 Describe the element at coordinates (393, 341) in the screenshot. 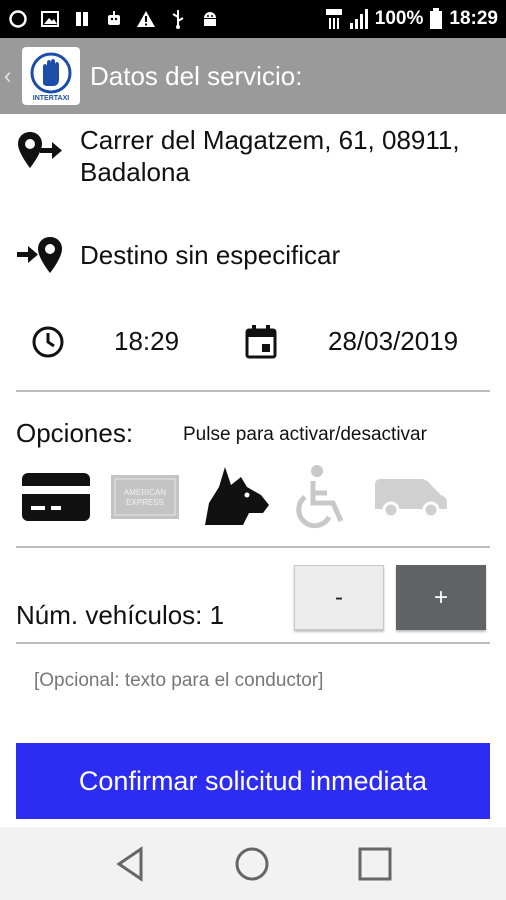

I see `pickup-date: 28/03/2019` at that location.